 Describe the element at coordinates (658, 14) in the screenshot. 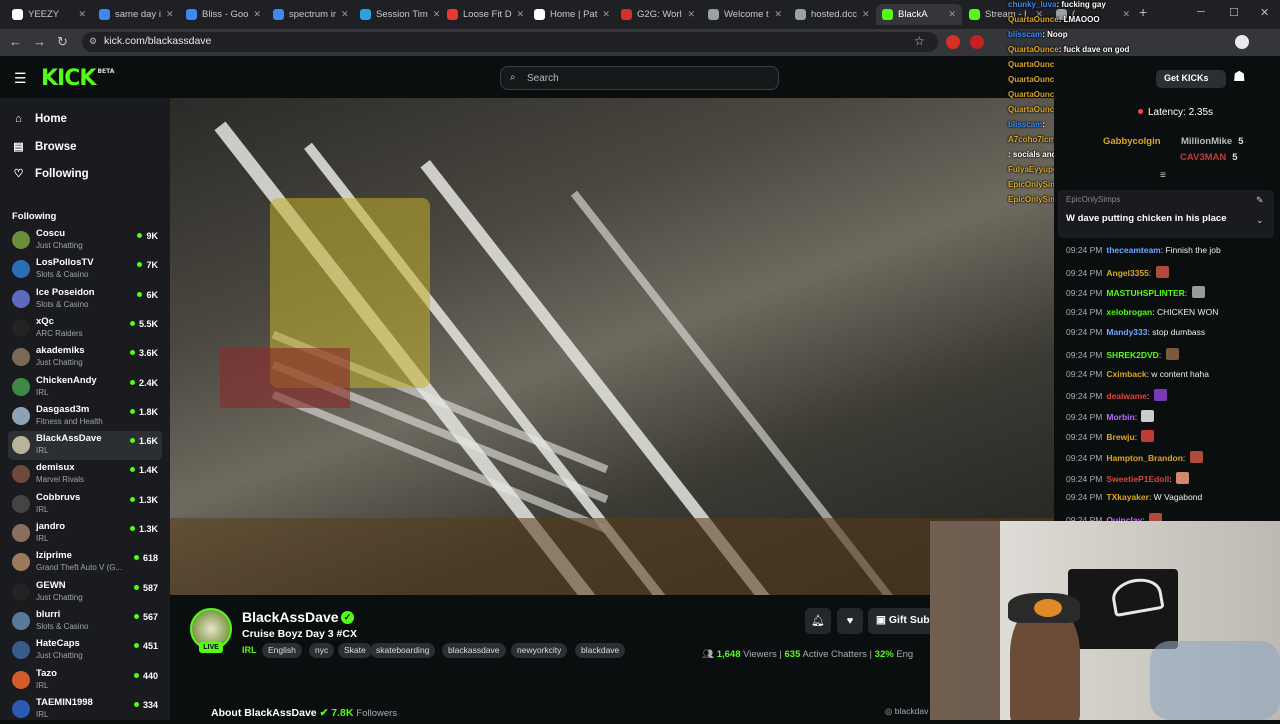

I see `browser-tab: G2G: Worl ✕` at that location.